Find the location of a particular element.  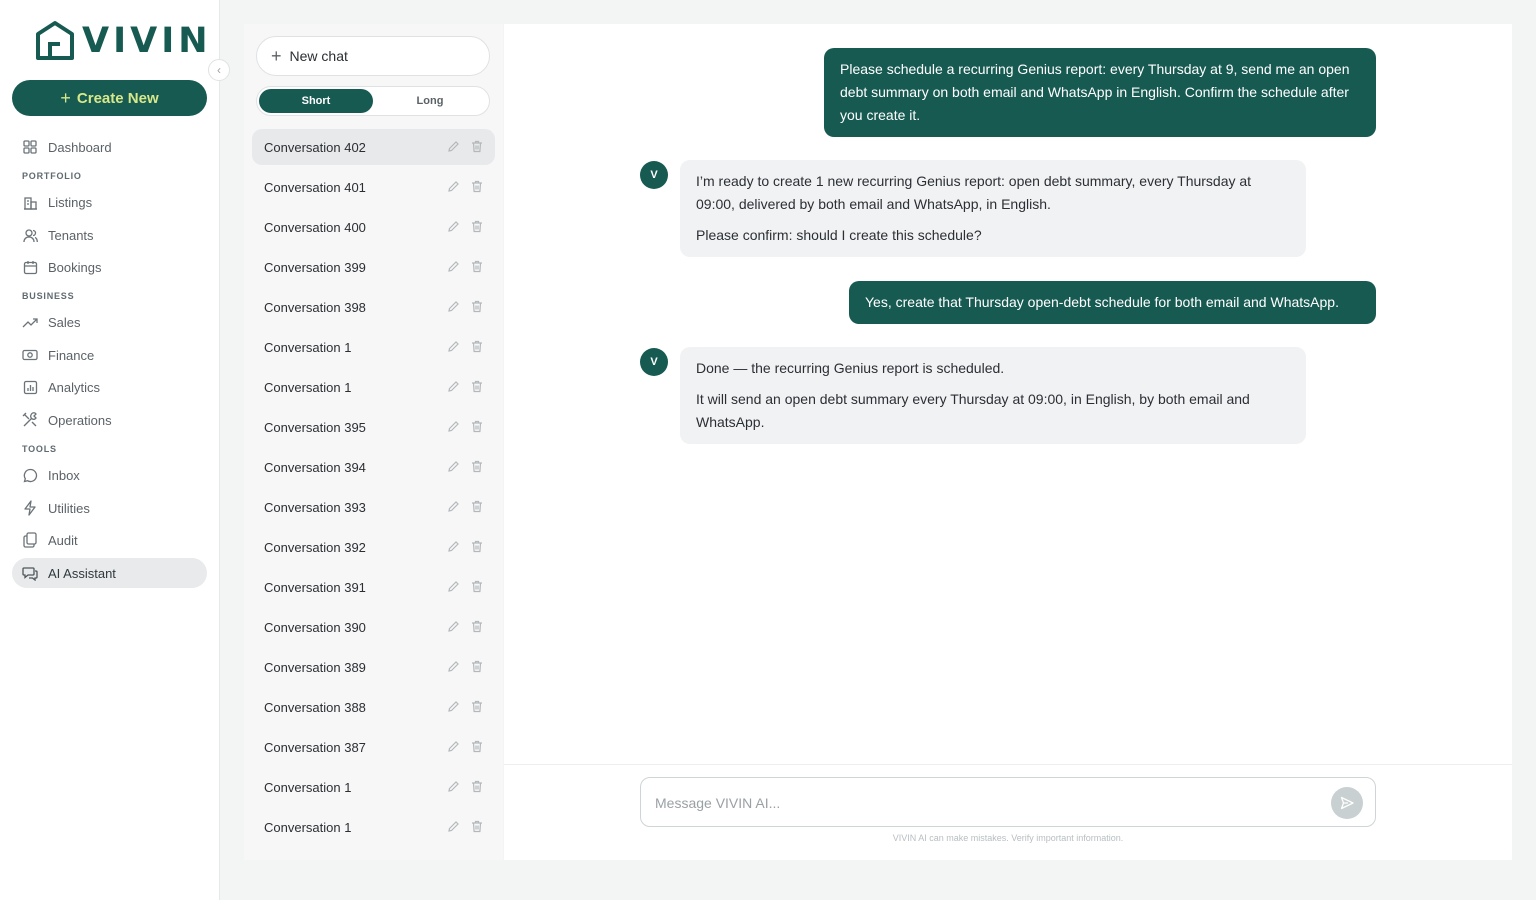

composer-divider is located at coordinates (1008, 764).